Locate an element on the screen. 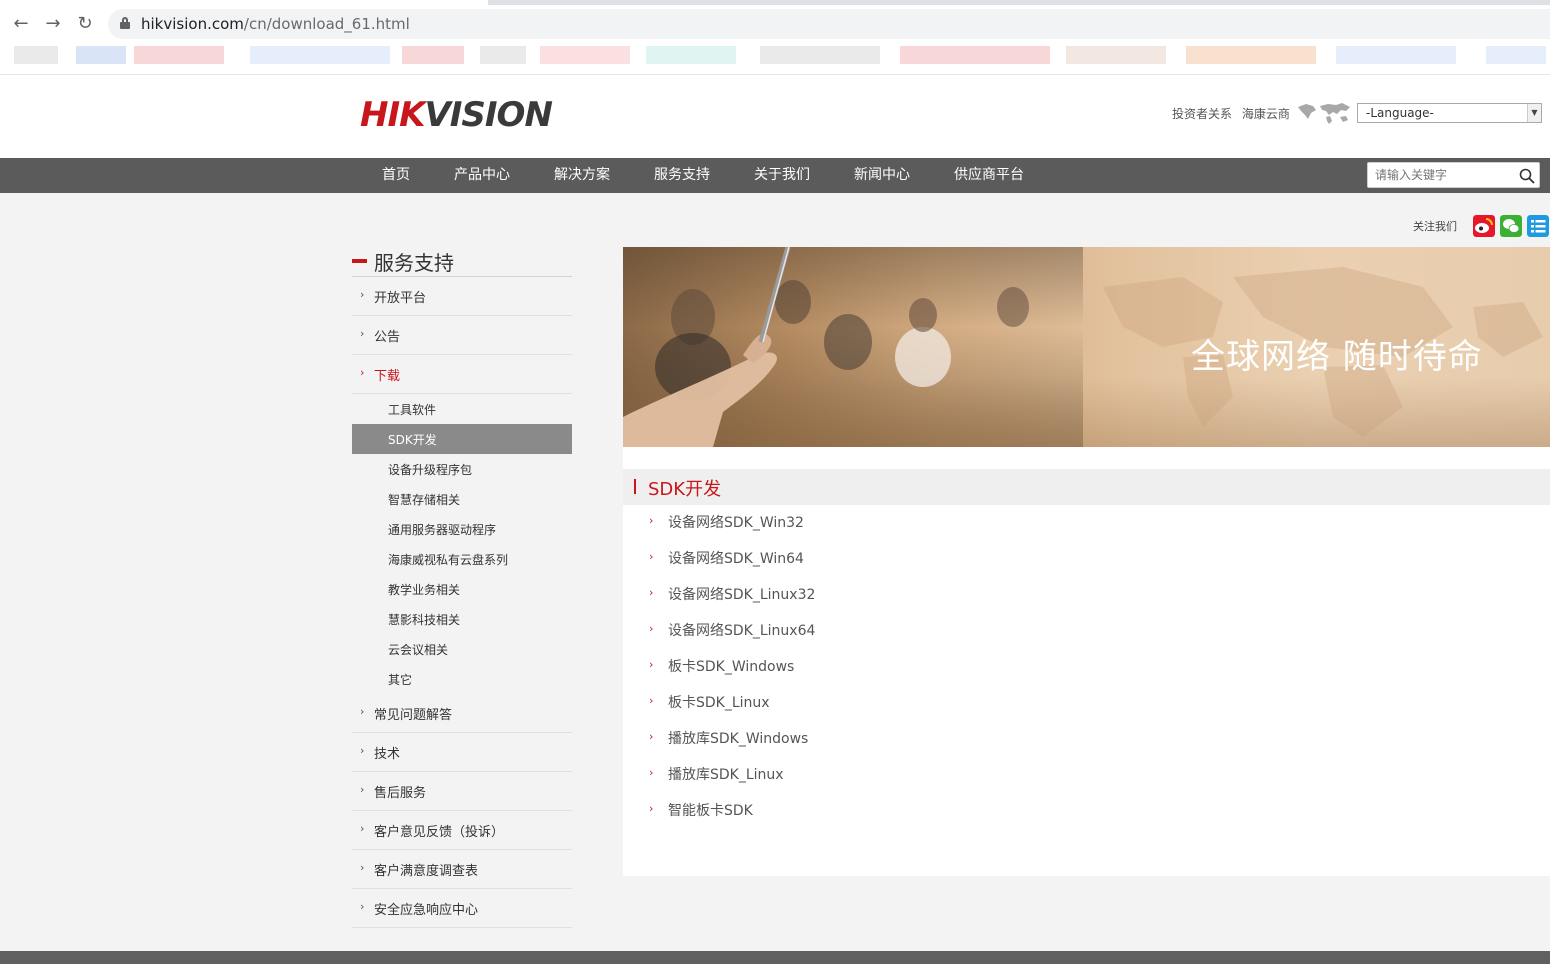 Image resolution: width=1550 pixels, height=964 pixels. sidebar-subitem-storage: 智慧存储相关 is located at coordinates (462, 499).